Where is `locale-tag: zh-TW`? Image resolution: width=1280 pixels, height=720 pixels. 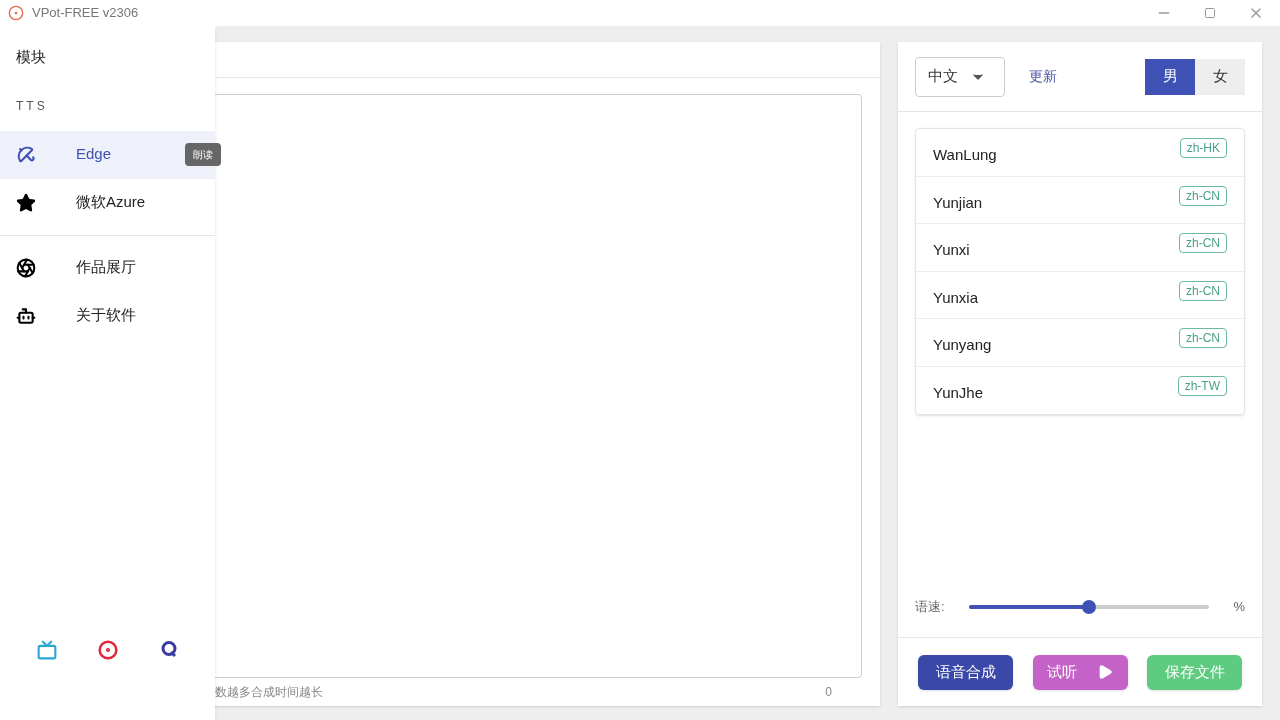
locale-tag: zh-TW is located at coordinates (1202, 385).